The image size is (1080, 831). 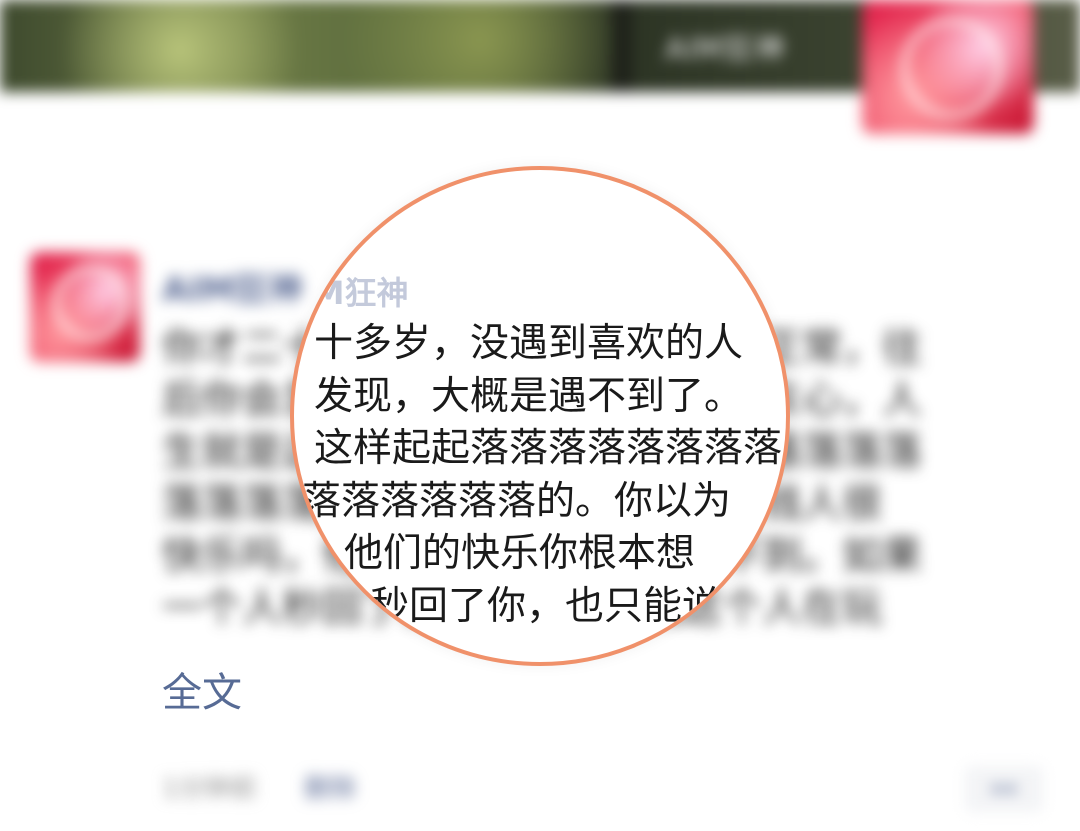 What do you see at coordinates (529, 396) in the screenshot?
I see `magnified-line: 发现，大概是遇不到了。` at bounding box center [529, 396].